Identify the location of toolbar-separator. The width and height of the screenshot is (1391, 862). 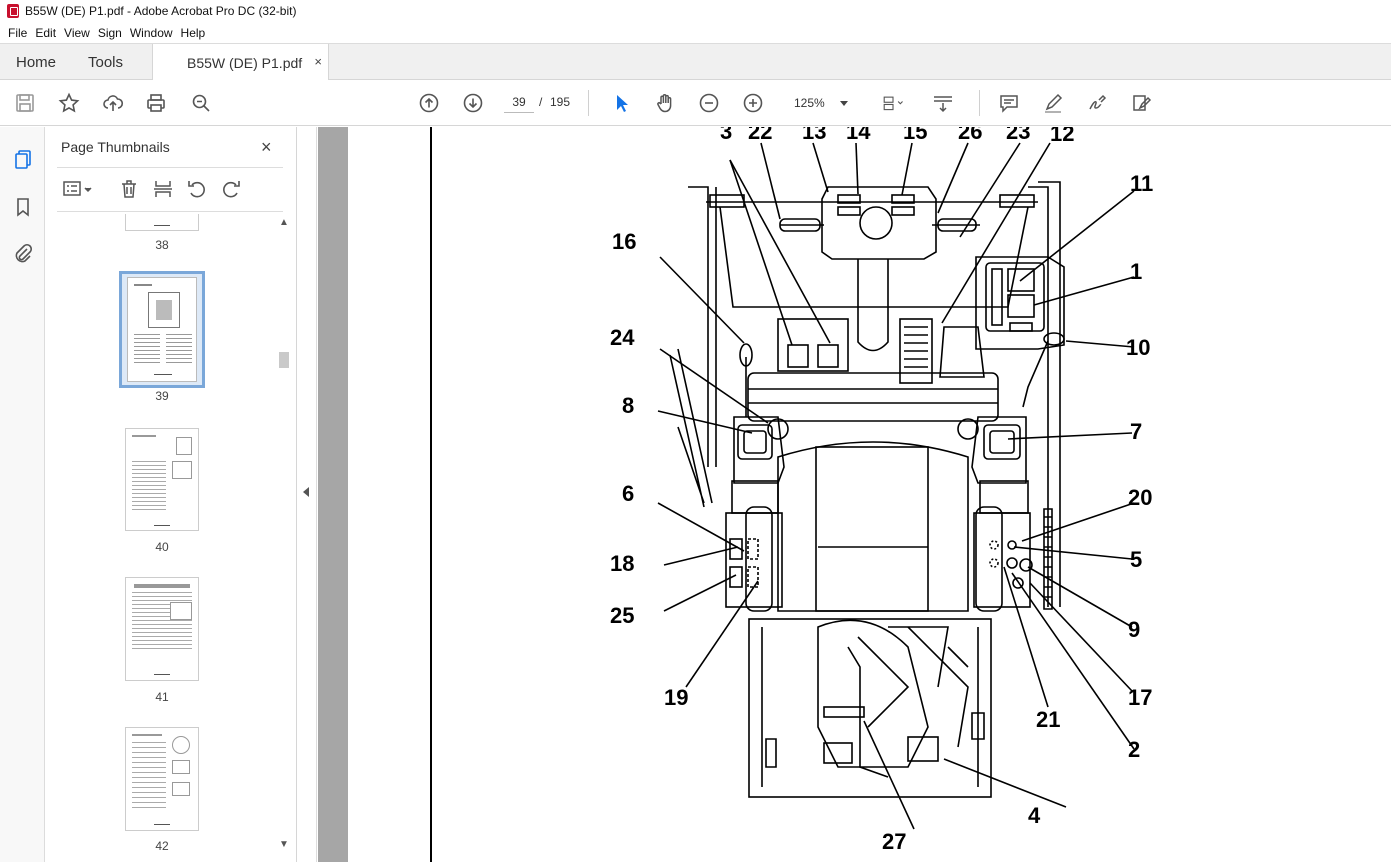
(979, 103).